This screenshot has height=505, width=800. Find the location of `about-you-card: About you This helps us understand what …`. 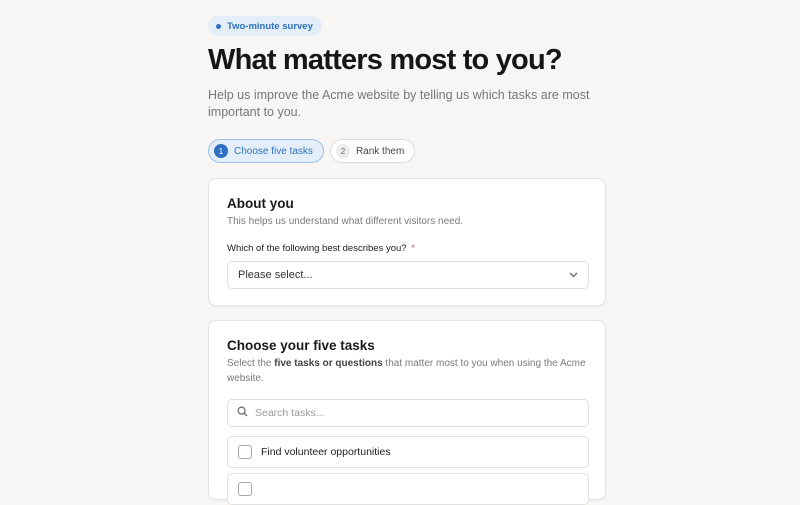

about-you-card: About you This helps us understand what … is located at coordinates (407, 242).